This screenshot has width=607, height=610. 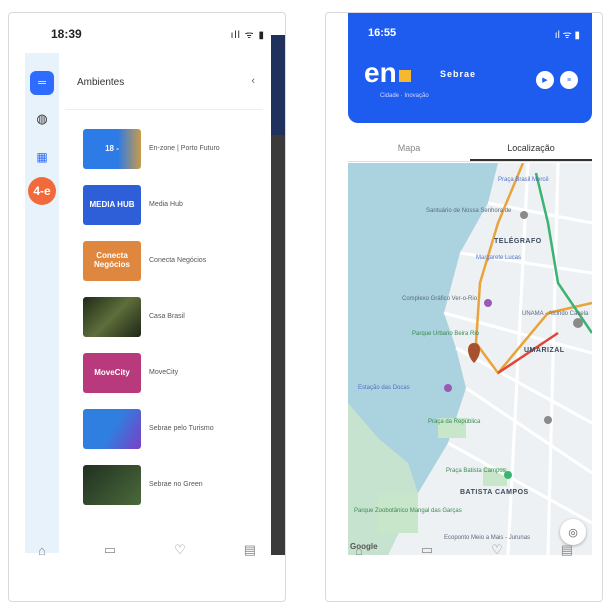 I want to click on map-label: BATISTA CAMPOS, so click(x=494, y=492).